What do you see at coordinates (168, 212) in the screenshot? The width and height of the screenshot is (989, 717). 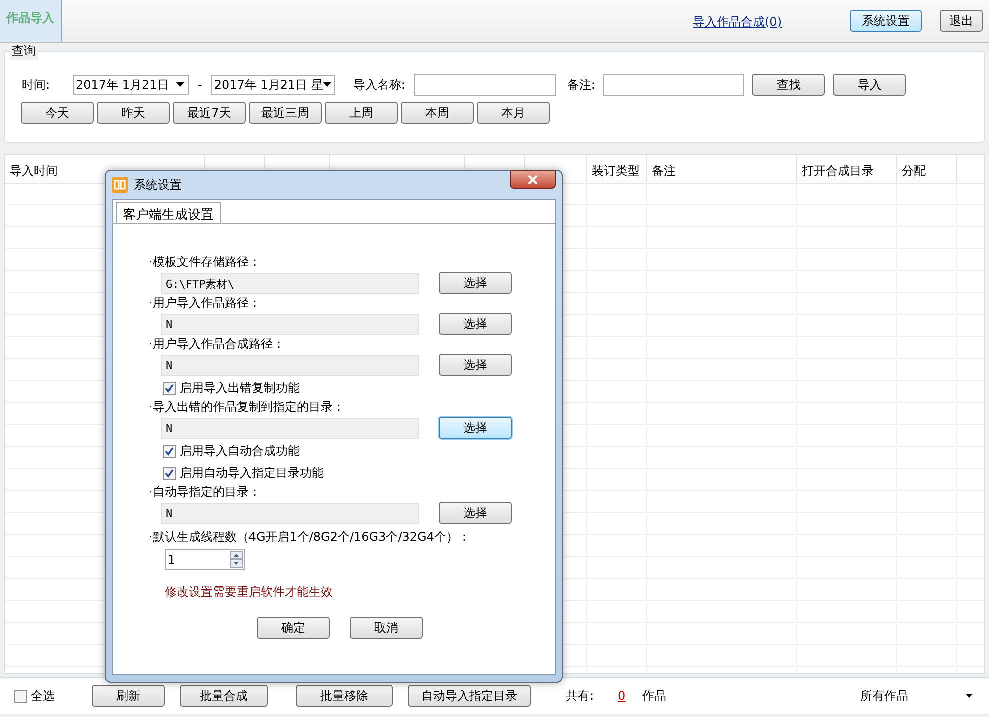 I see `settings-tab: 客户端生成设置` at bounding box center [168, 212].